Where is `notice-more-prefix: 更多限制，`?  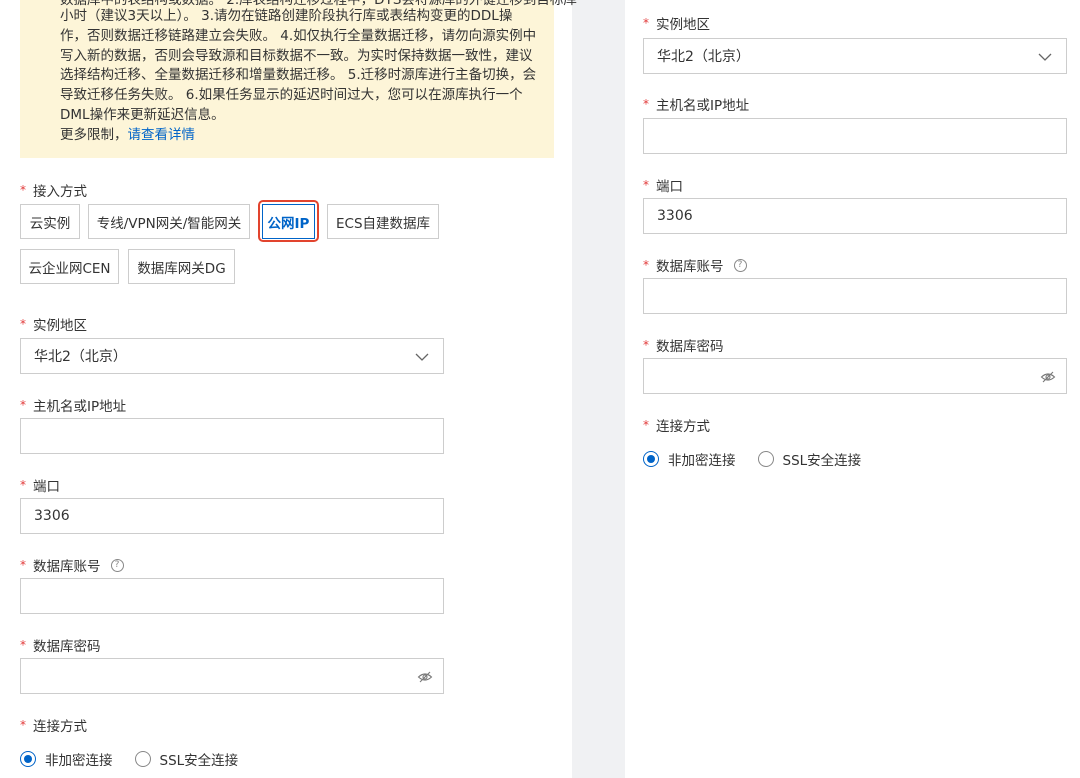
notice-more-prefix: 更多限制， is located at coordinates (94, 134).